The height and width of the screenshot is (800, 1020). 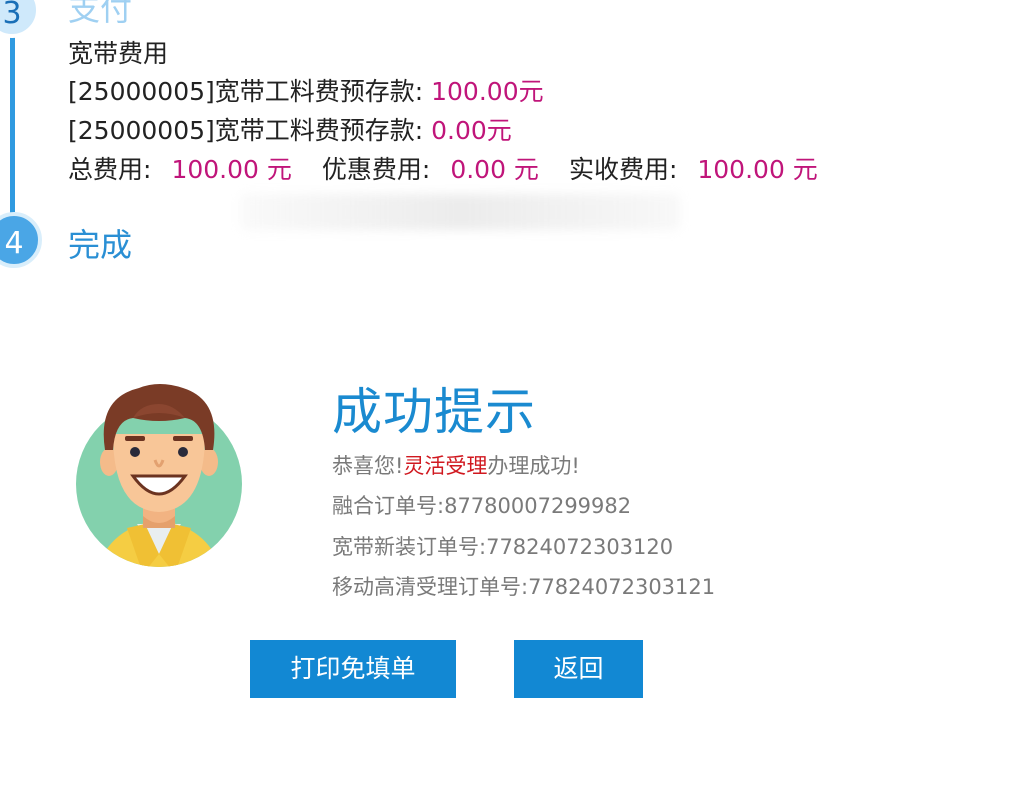 What do you see at coordinates (100, 14) in the screenshot?
I see `step-3-title: 支付` at bounding box center [100, 14].